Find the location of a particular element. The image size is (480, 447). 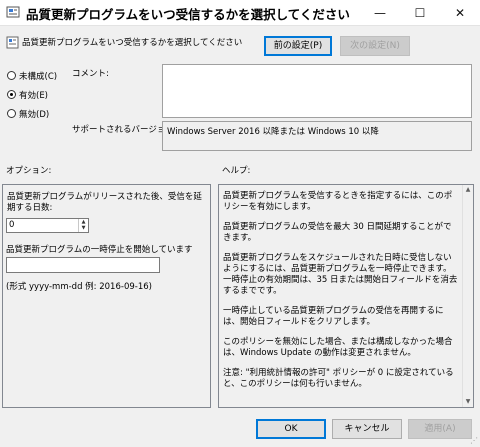

resize-grip-icon: ⋰ is located at coordinates (474, 441).